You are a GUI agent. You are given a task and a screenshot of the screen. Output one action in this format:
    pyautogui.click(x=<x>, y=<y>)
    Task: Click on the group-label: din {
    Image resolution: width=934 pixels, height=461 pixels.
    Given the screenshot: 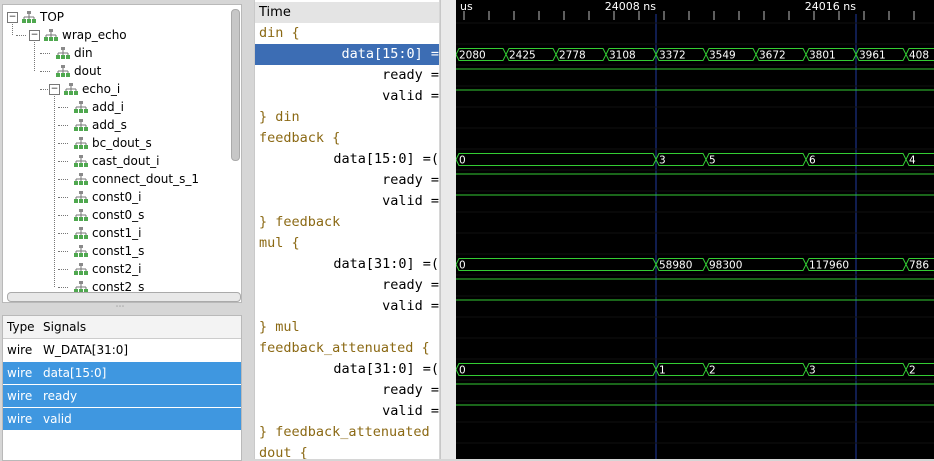 What is the action you would take?
    pyautogui.click(x=279, y=33)
    